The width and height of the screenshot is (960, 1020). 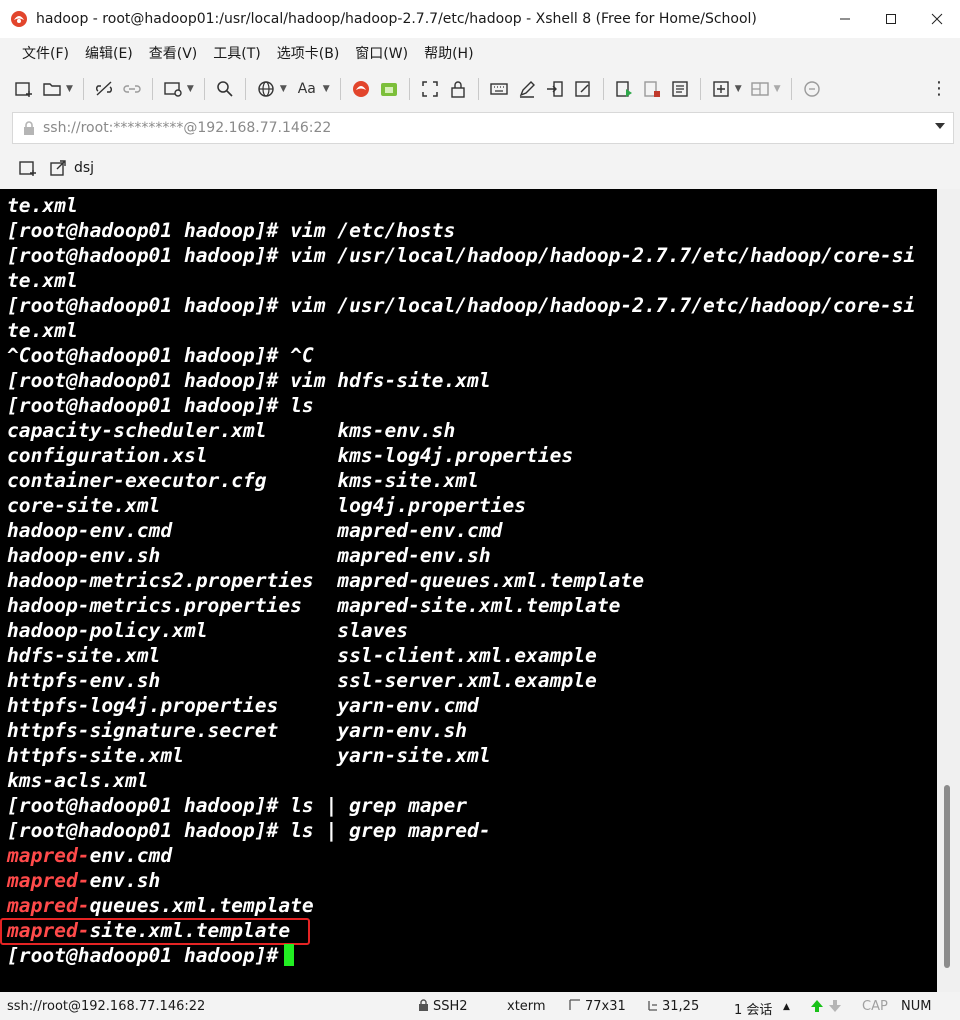 I want to click on status-sessions: 1 会话, so click(x=753, y=1008).